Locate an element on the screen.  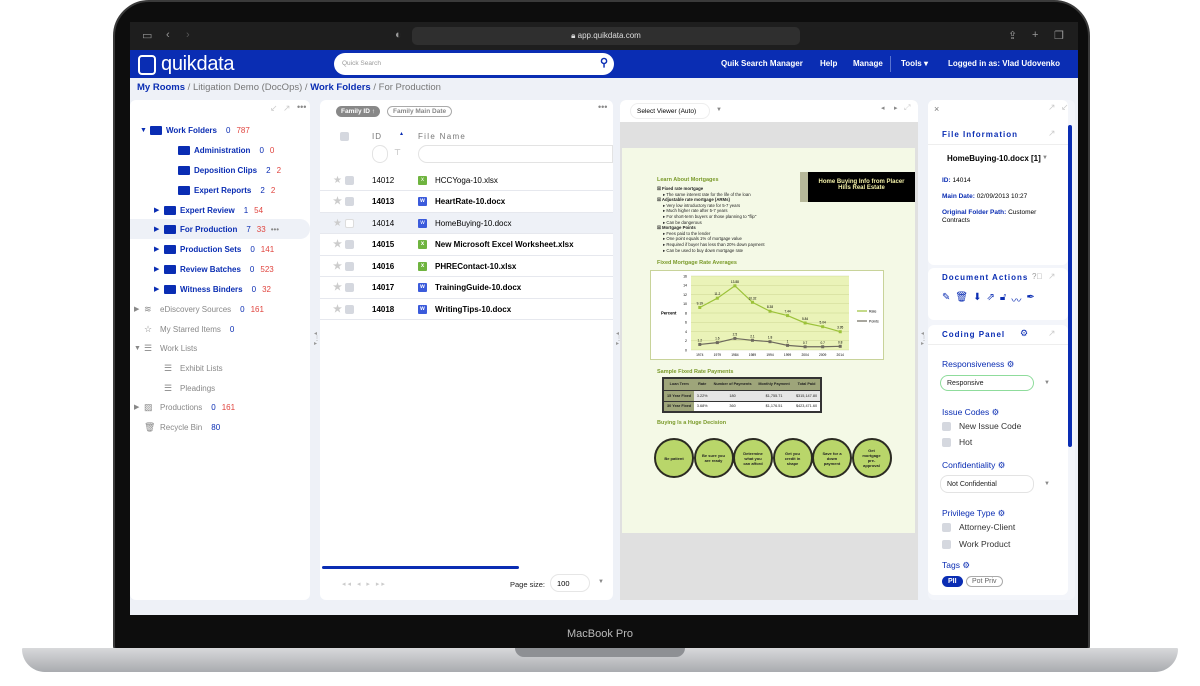
file-name: HCCYoga-10.xlsx is located at coordinates (466, 180).